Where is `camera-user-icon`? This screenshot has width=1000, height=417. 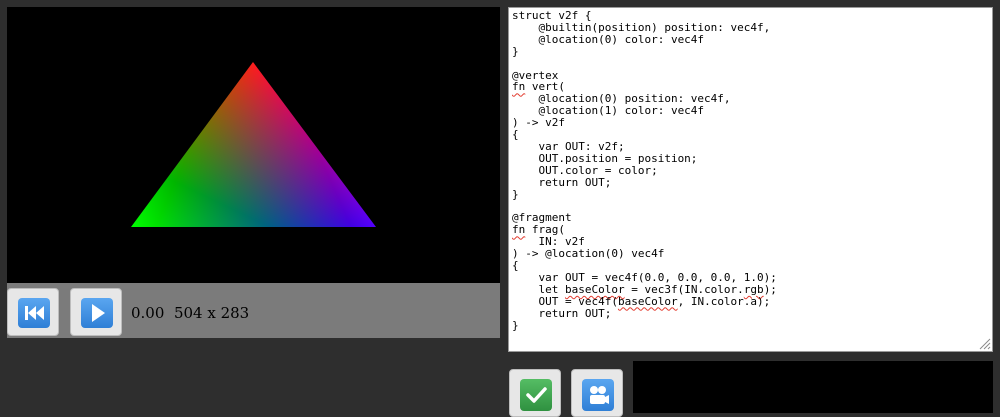 camera-user-icon is located at coordinates (598, 395).